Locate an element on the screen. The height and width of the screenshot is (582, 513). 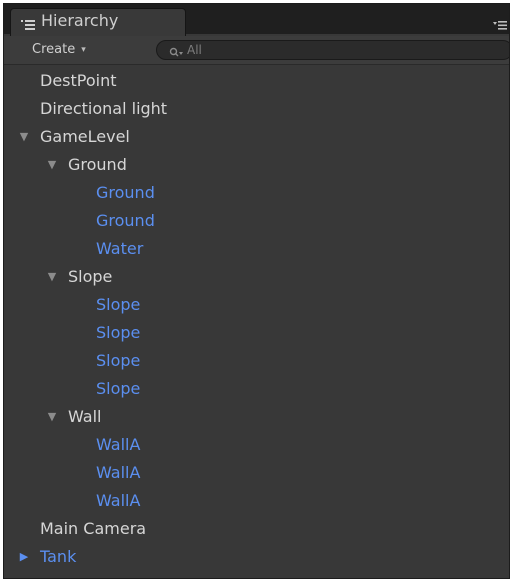
tab-strip: Hierarchy is located at coordinates (256, 20).